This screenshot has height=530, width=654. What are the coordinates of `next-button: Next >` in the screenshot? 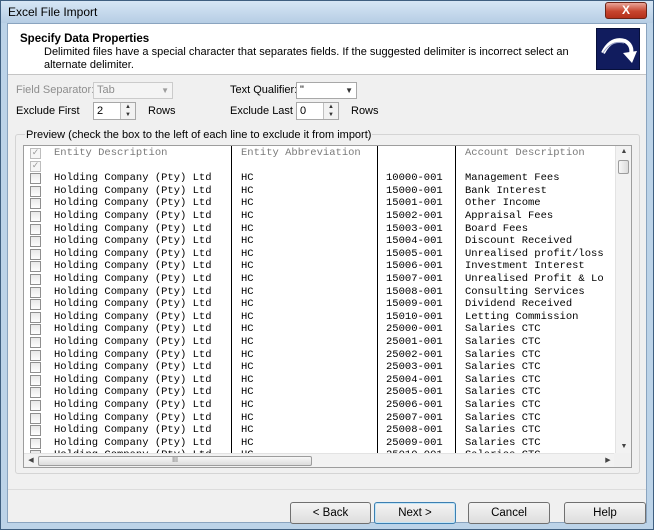 It's located at (415, 513).